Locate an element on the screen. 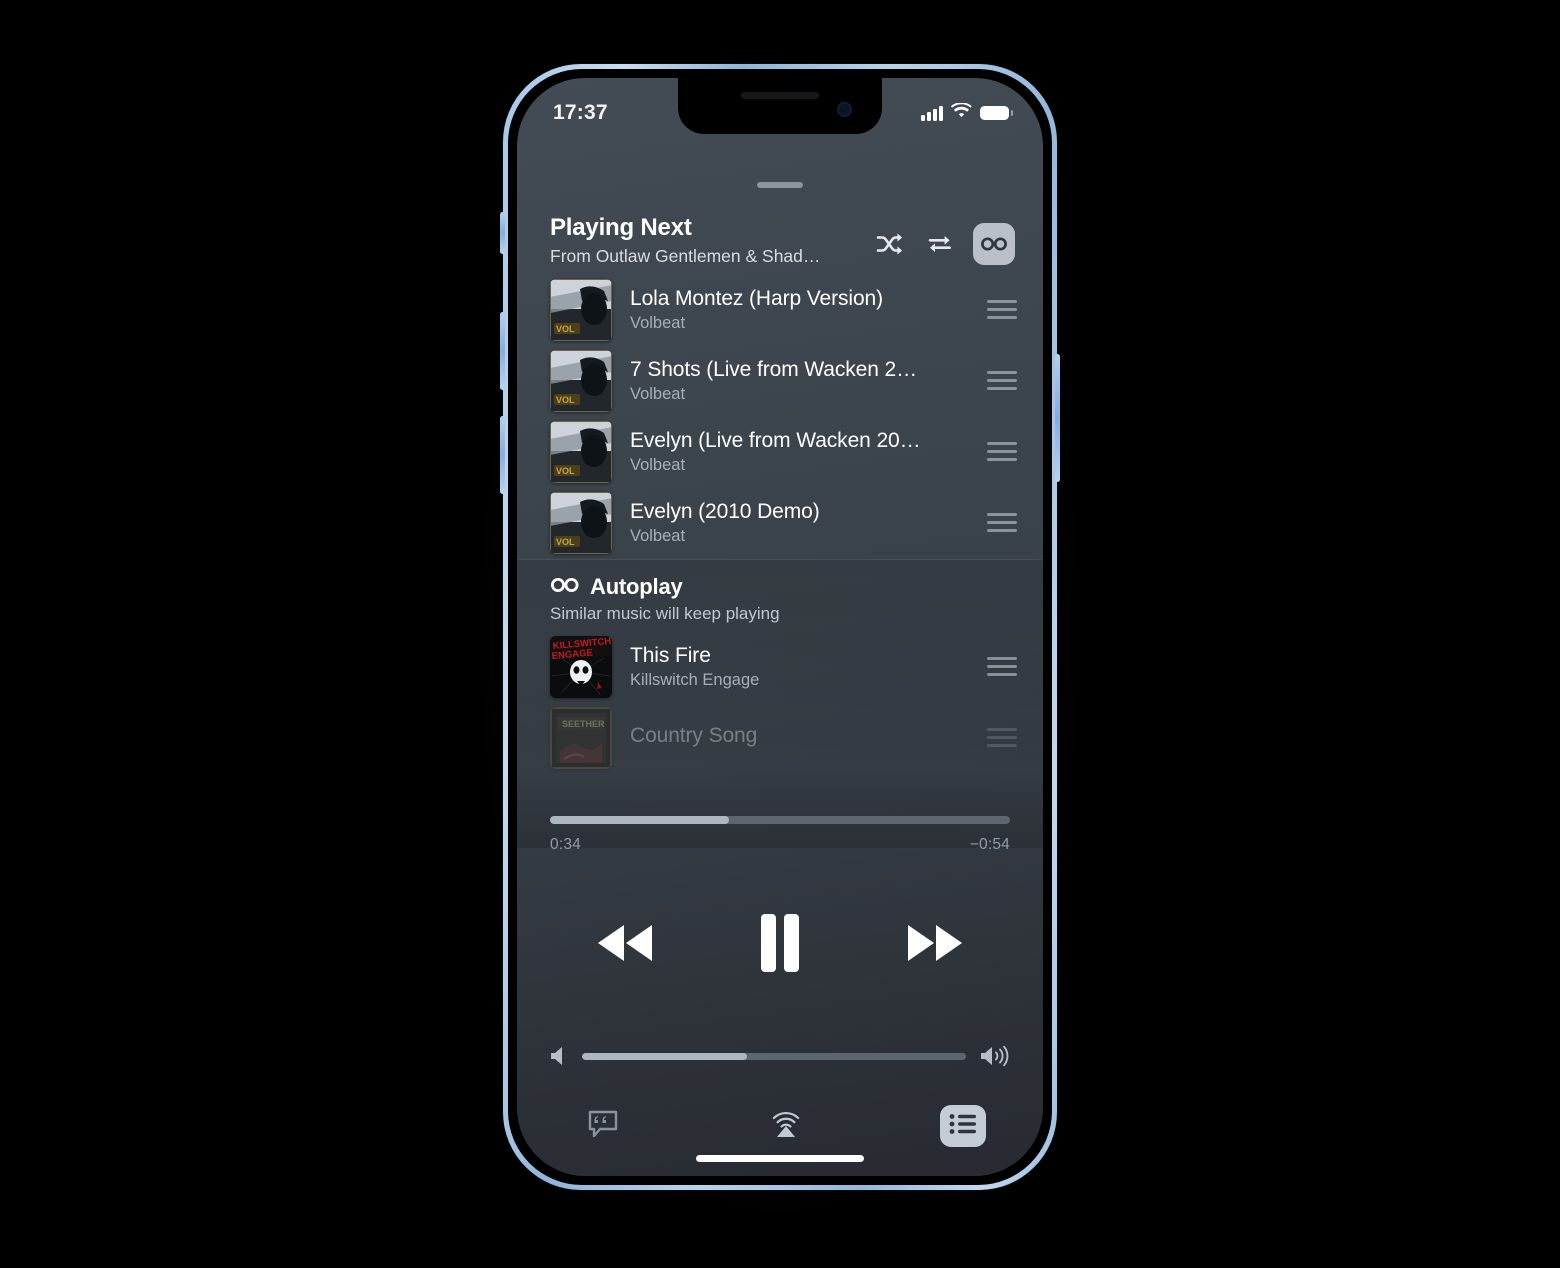  repeat-icon is located at coordinates (940, 244).